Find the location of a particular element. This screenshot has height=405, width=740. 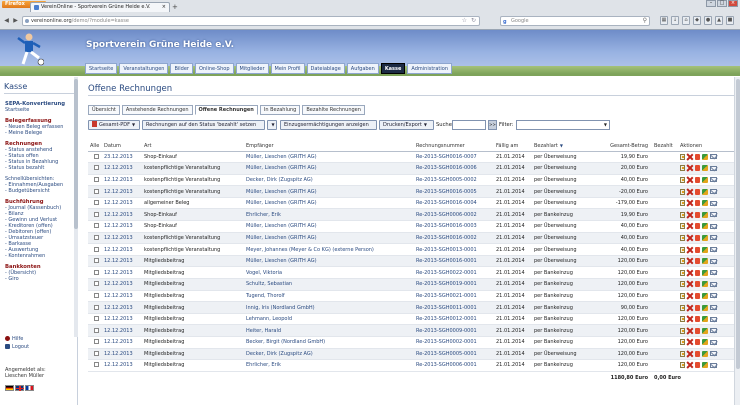

scrollbar-thumb is located at coordinates (738, 224).